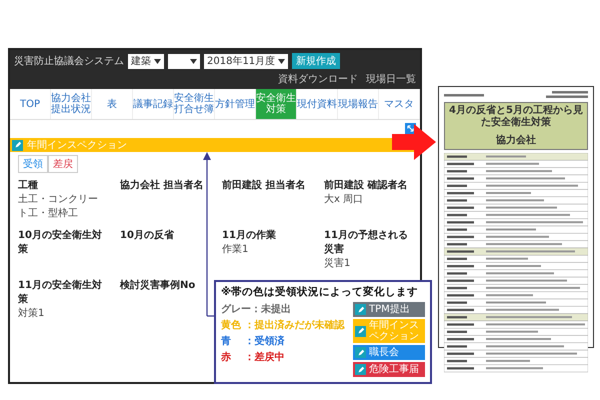  Describe the element at coordinates (153, 104) in the screenshot. I see `nav-tab: 議事記録` at that location.